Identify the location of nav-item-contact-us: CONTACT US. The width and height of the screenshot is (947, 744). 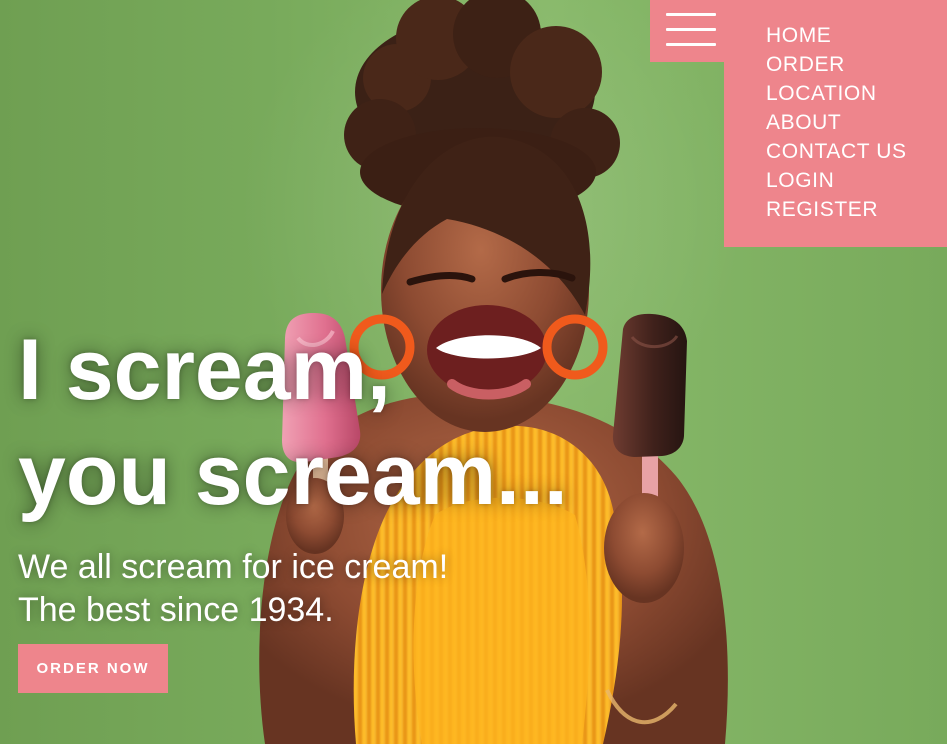
(856, 153).